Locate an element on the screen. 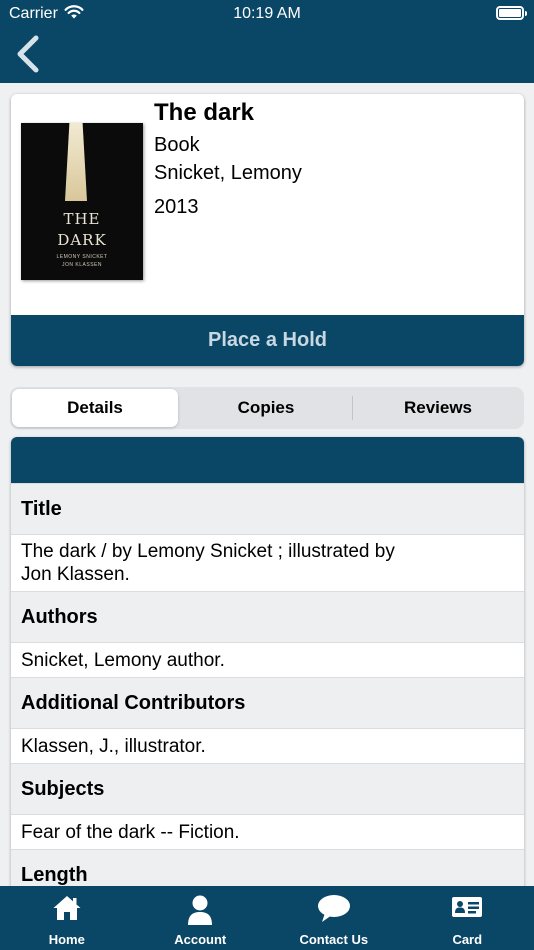 This screenshot has width=534, height=950. chat-bubble-icon is located at coordinates (333, 908).